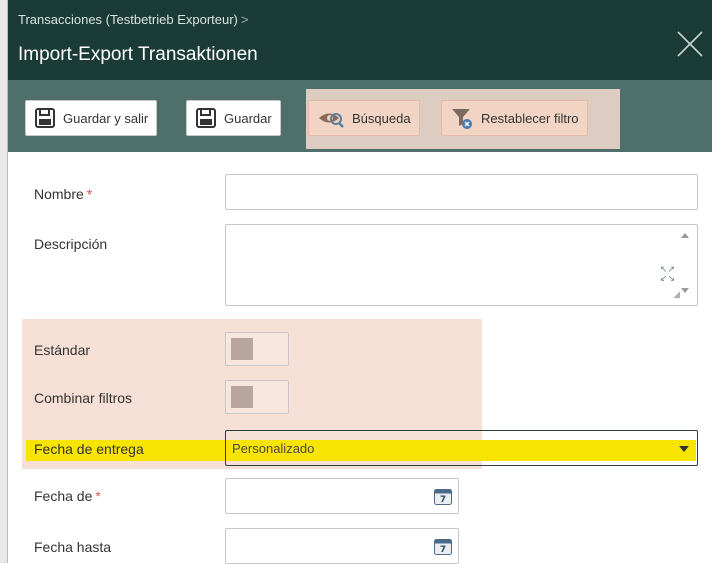 This screenshot has height=564, width=712. I want to click on combine-filters-toggle, so click(257, 397).